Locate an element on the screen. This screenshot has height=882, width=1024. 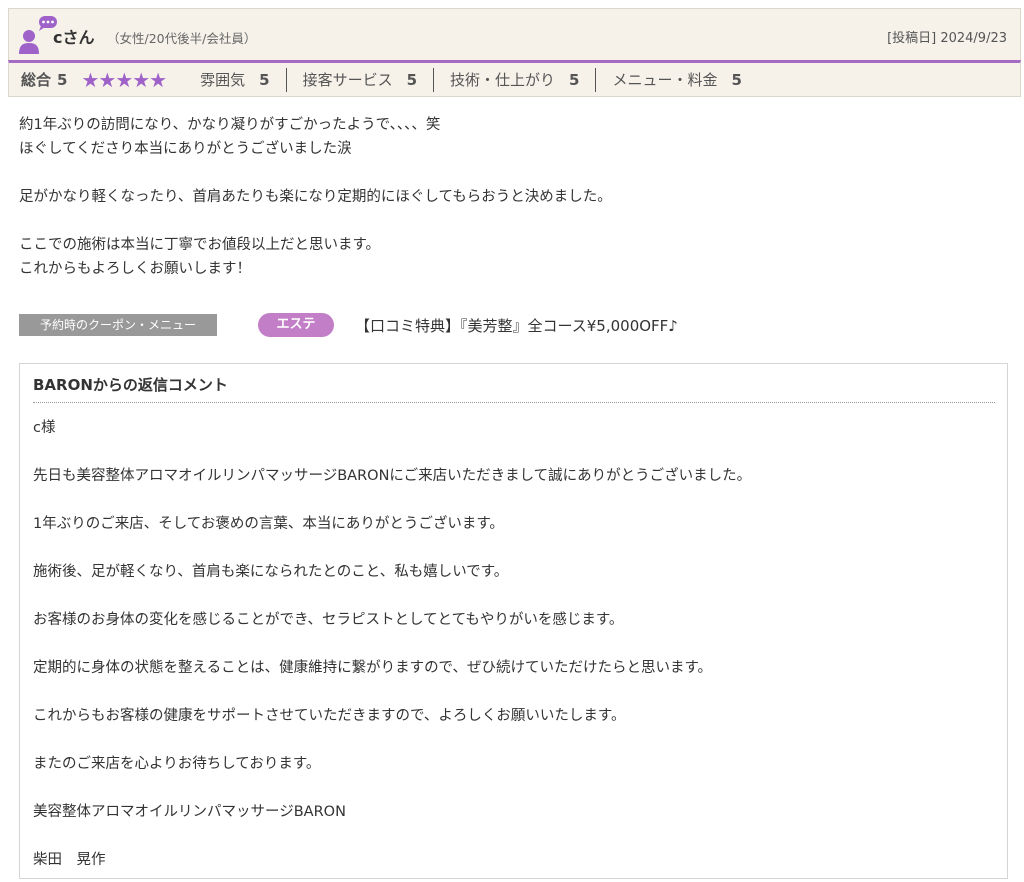
reviewer-attributes: （女性/20代後半/会社員） is located at coordinates (182, 38).